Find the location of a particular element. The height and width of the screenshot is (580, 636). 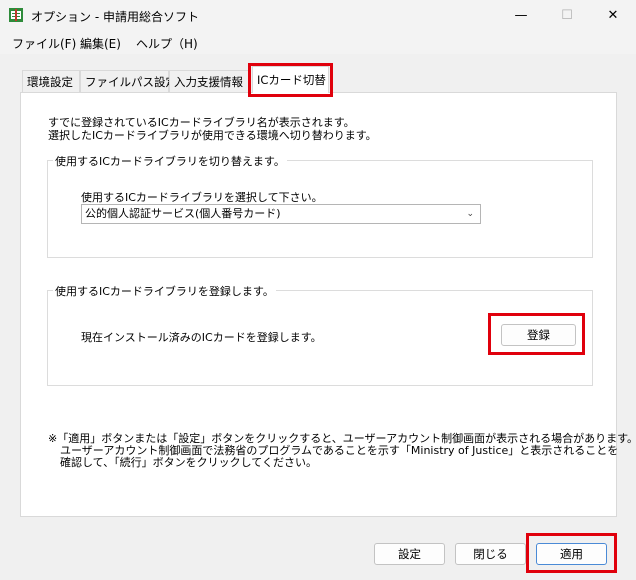

title-bar: オプション - 申請用総合ソフト — ☐ ✕ is located at coordinates (318, 15).